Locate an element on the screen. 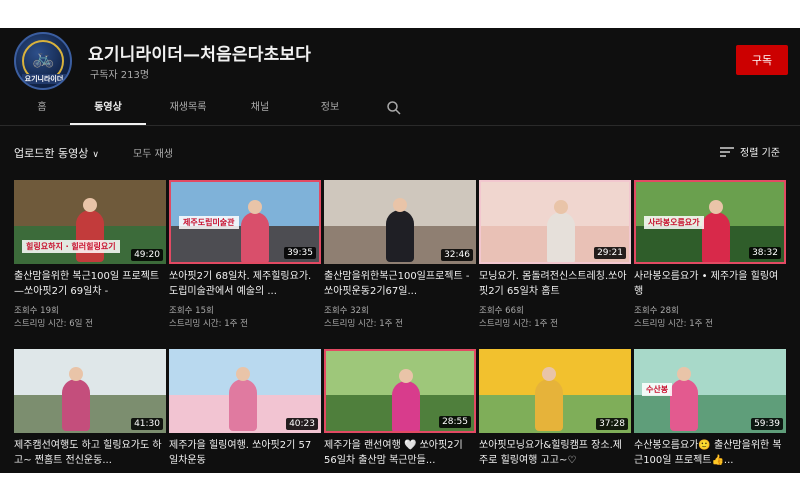  uploads-label: 업로드한 동영상 is located at coordinates (51, 153).